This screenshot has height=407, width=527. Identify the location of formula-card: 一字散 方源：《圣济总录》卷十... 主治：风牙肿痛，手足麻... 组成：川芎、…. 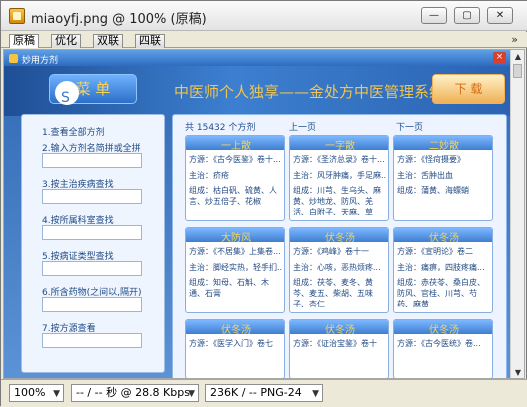
(339, 178).